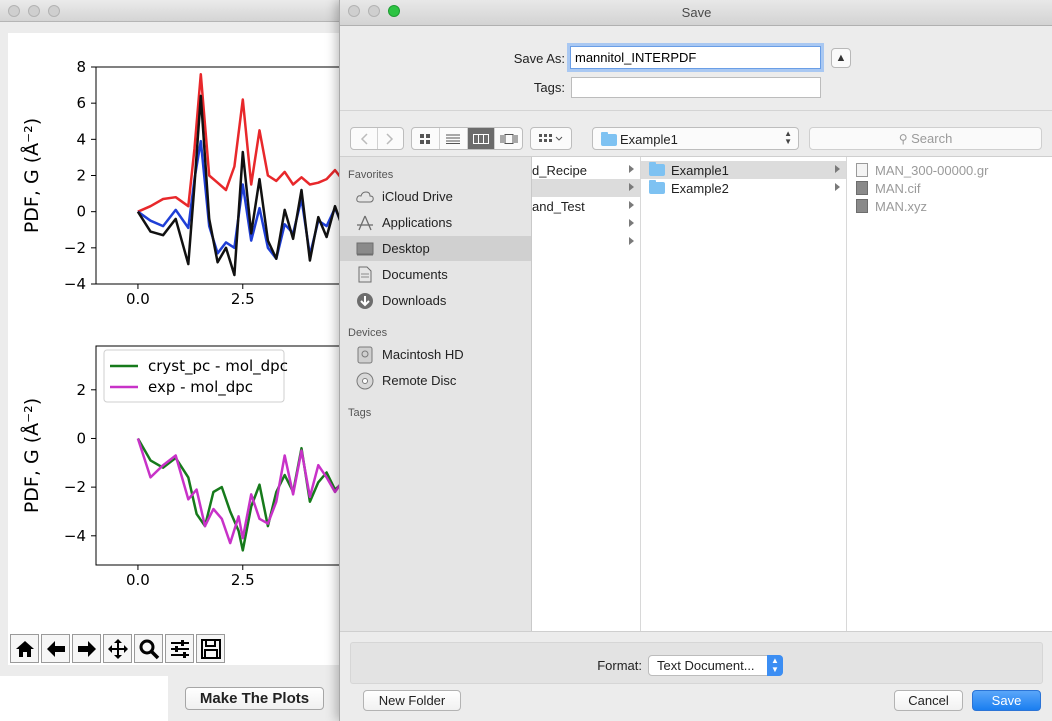  What do you see at coordinates (949, 206) in the screenshot?
I see `list-item: MAN.xyz` at bounding box center [949, 206].